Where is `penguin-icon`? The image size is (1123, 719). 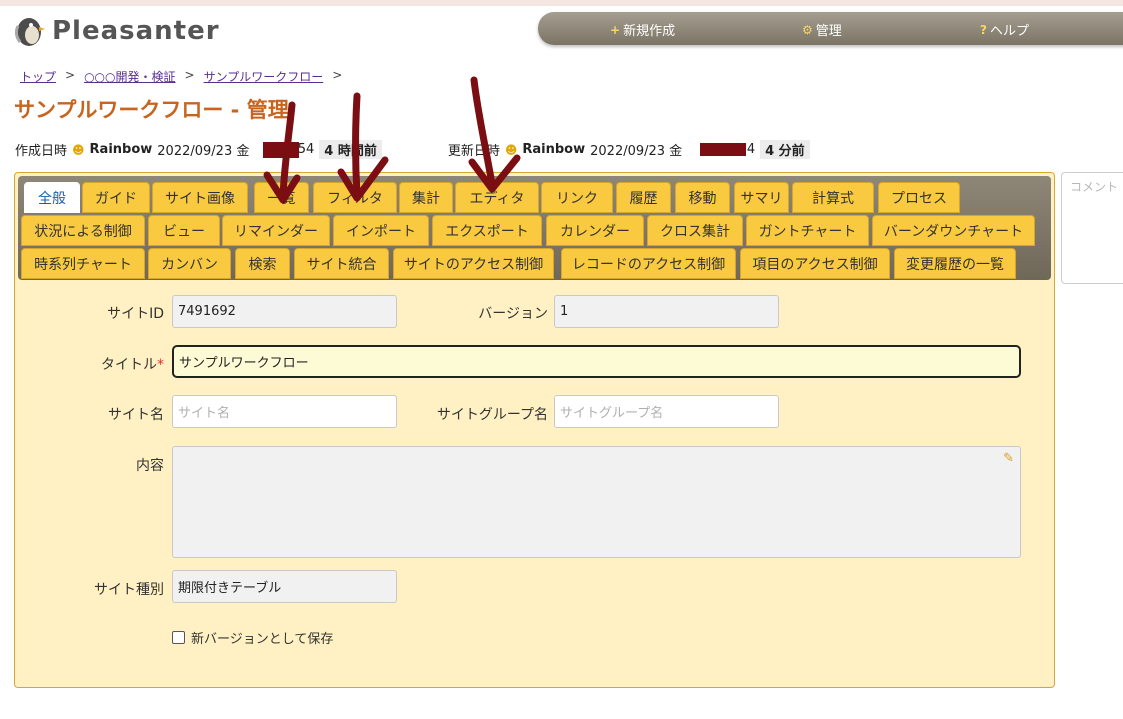
penguin-icon is located at coordinates (29, 31).